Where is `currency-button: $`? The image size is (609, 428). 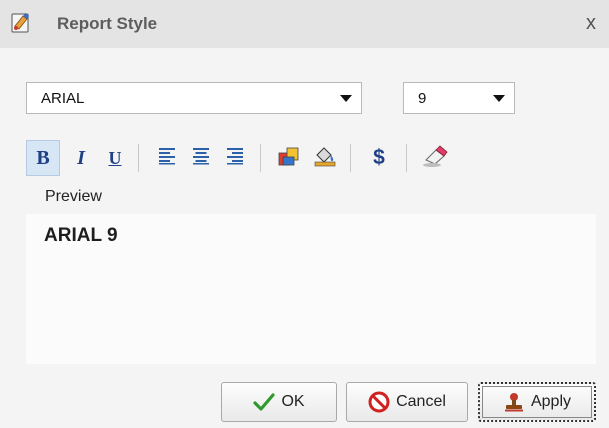
currency-button: $ is located at coordinates (379, 158).